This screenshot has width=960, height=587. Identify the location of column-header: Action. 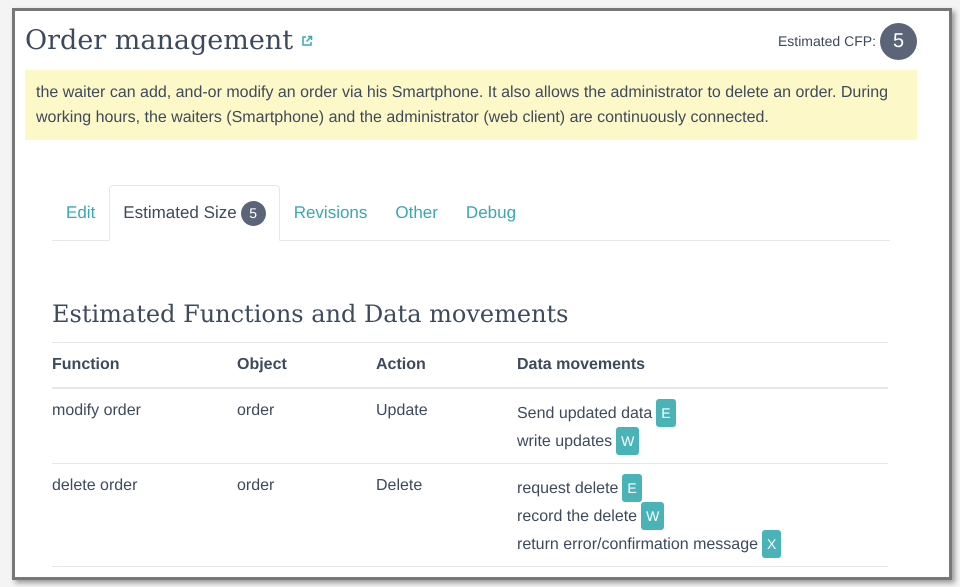
(446, 365).